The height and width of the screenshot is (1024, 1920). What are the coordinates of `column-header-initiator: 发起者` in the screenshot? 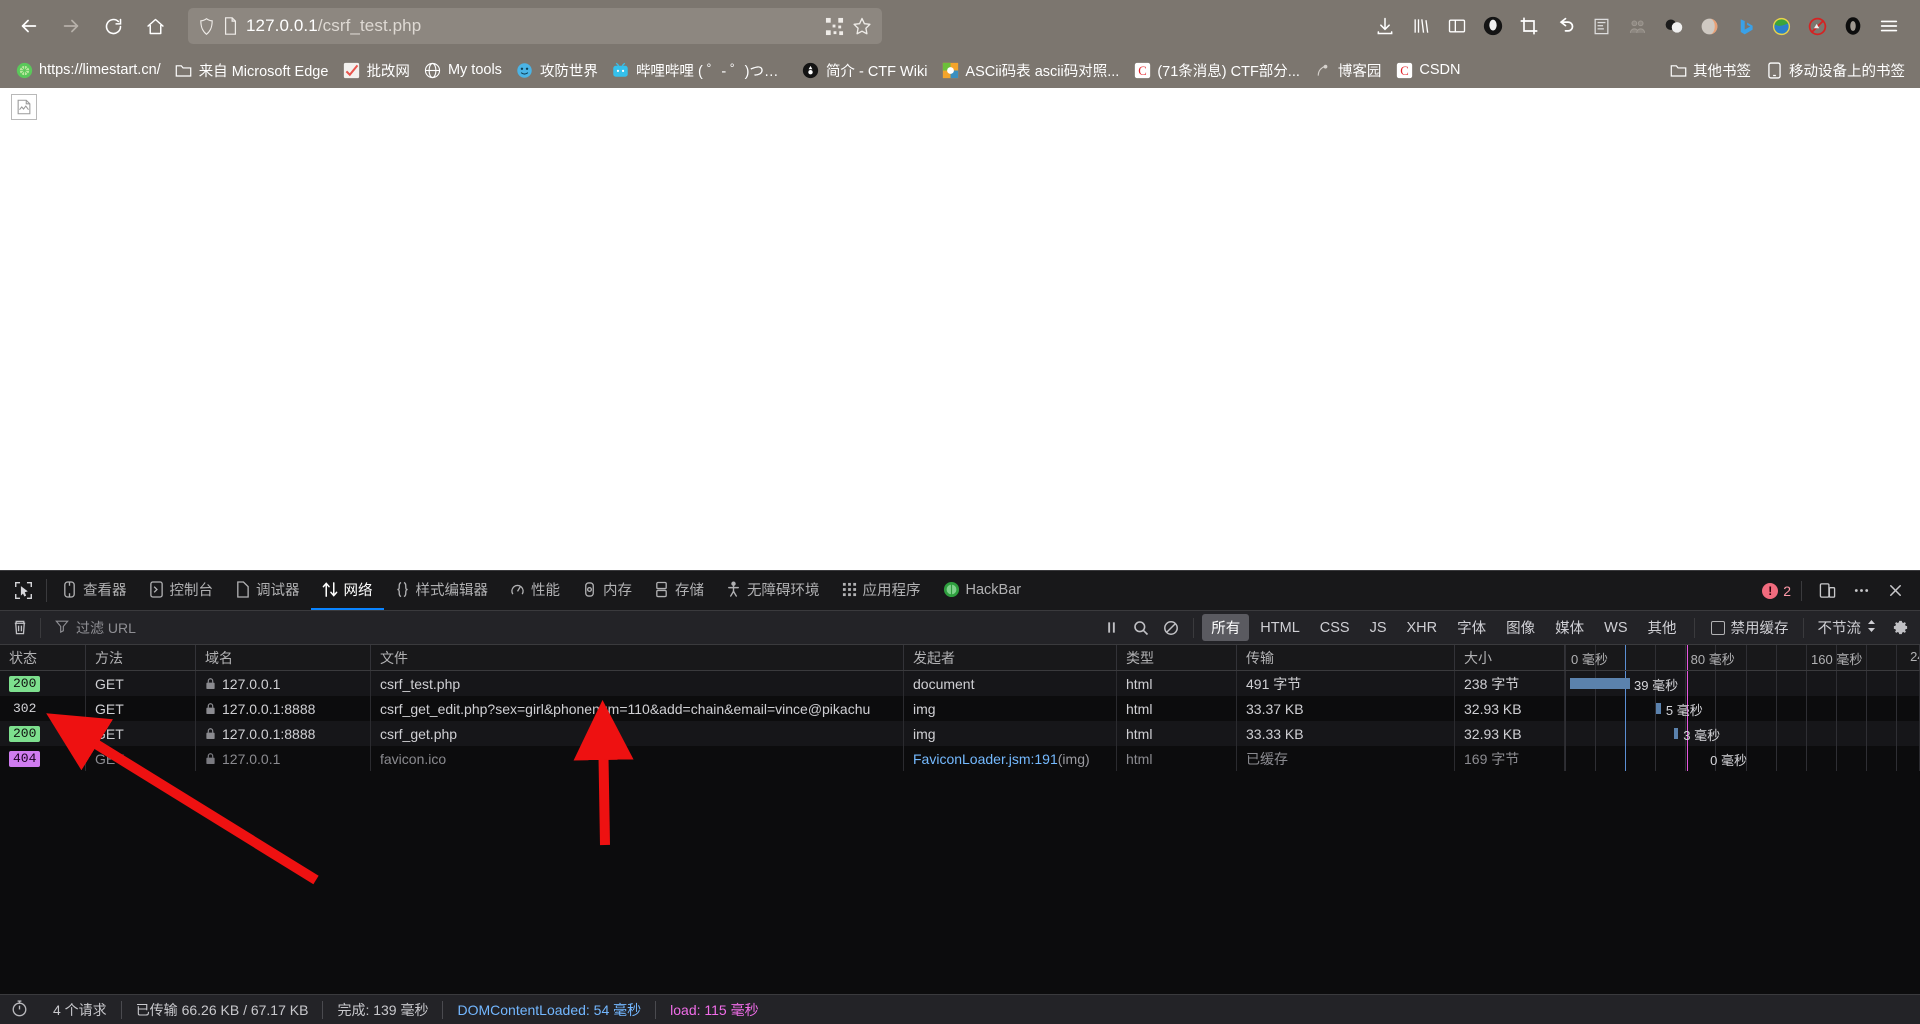 It's located at (1010, 657).